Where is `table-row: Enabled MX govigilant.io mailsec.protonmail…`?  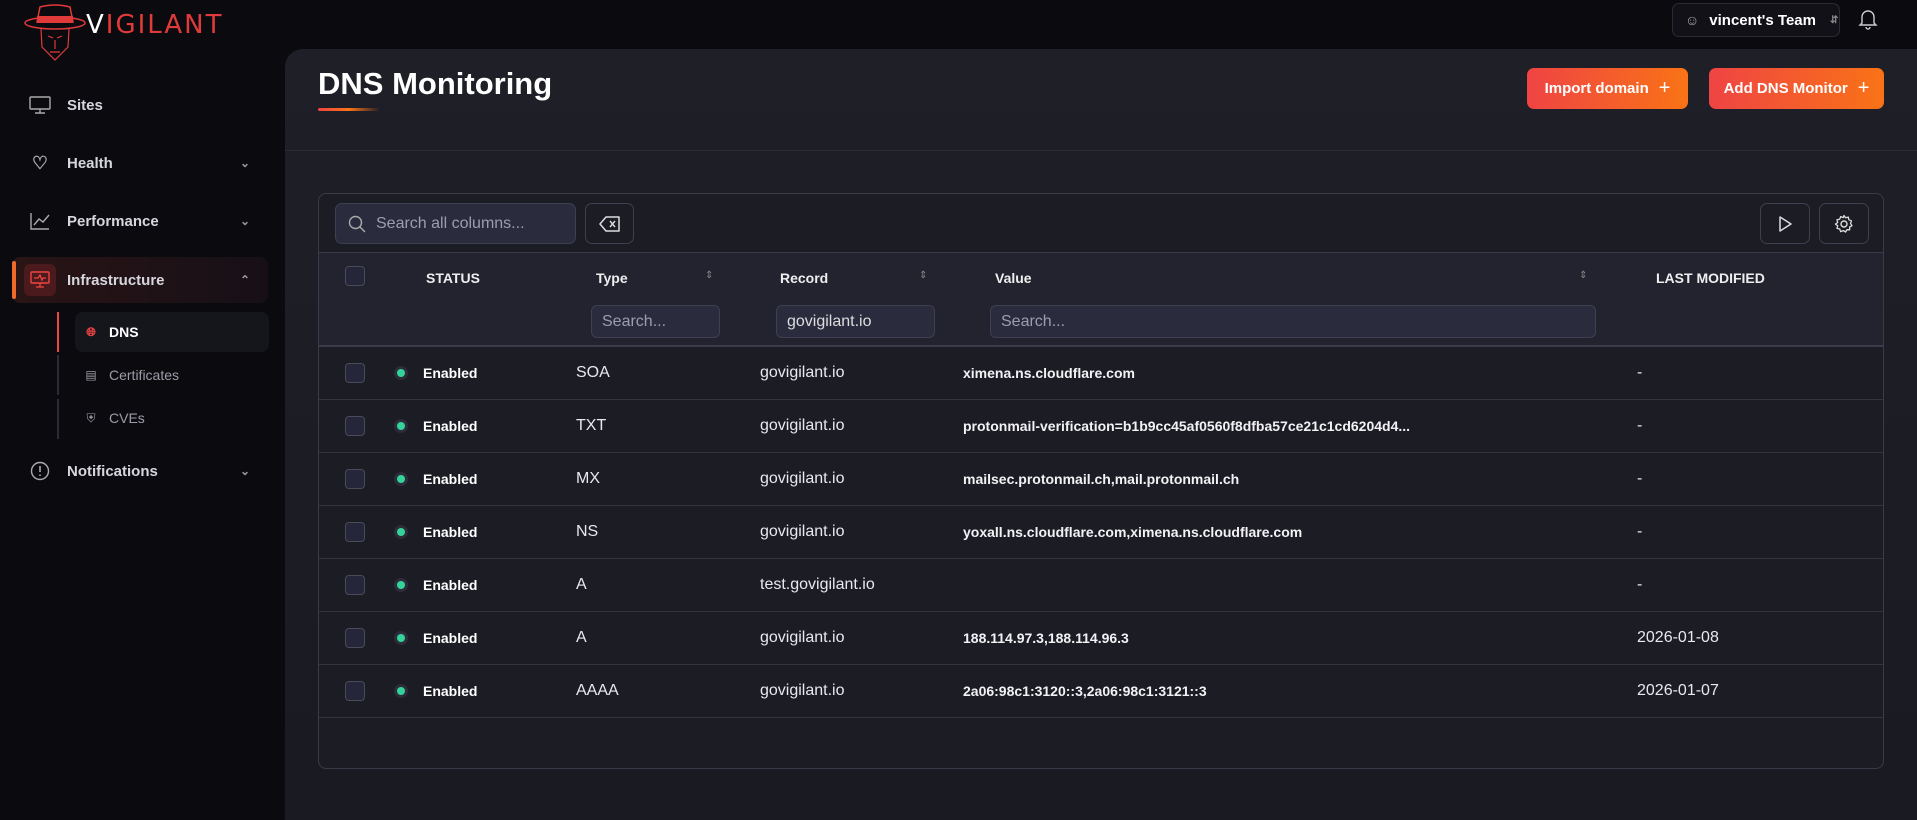 table-row: Enabled MX govigilant.io mailsec.protonmail… is located at coordinates (1101, 479).